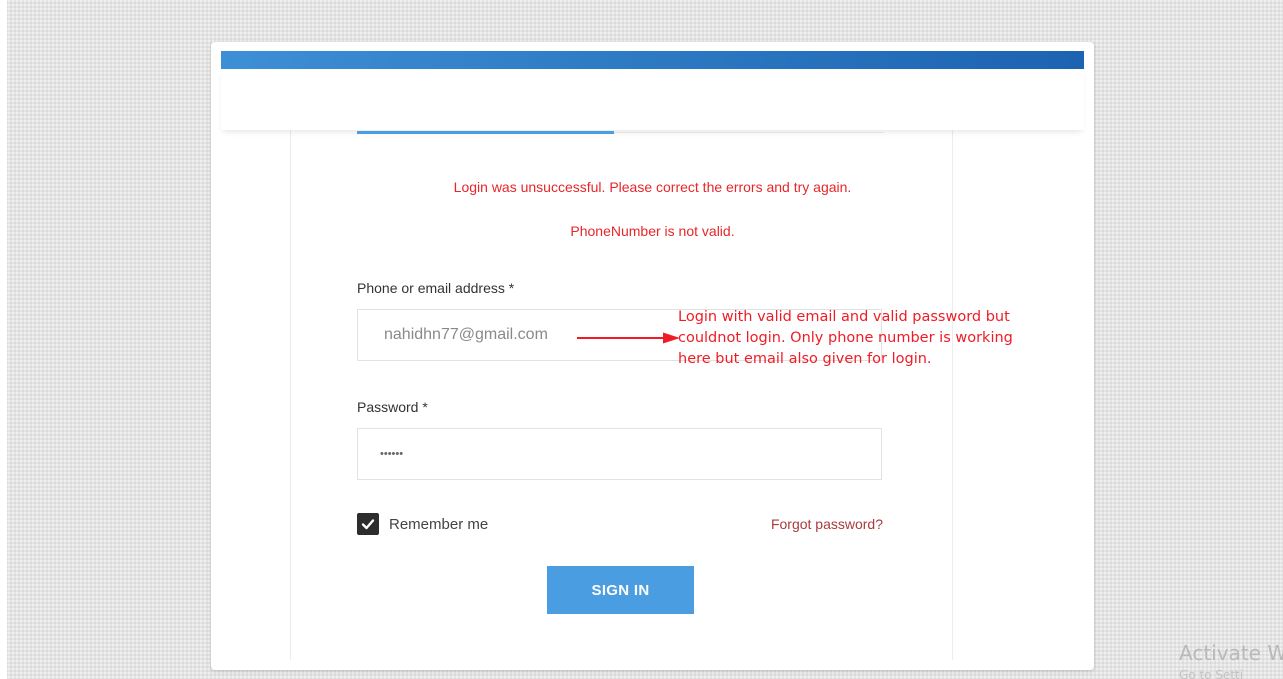 Image resolution: width=1283 pixels, height=679 pixels. Describe the element at coordinates (466, 334) in the screenshot. I see `identifier-input-value: nahidhn77@gmail.com` at that location.